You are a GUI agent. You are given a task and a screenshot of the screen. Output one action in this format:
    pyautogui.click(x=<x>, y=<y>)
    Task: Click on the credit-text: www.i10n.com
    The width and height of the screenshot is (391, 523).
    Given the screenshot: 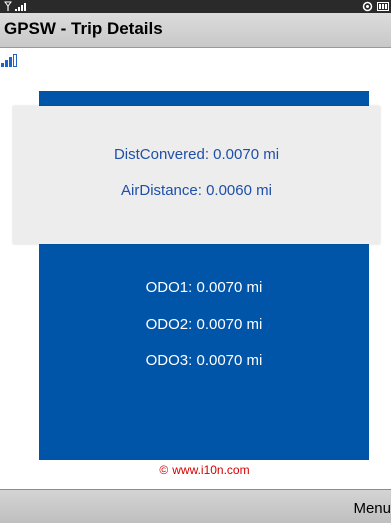 What is the action you would take?
    pyautogui.click(x=211, y=470)
    